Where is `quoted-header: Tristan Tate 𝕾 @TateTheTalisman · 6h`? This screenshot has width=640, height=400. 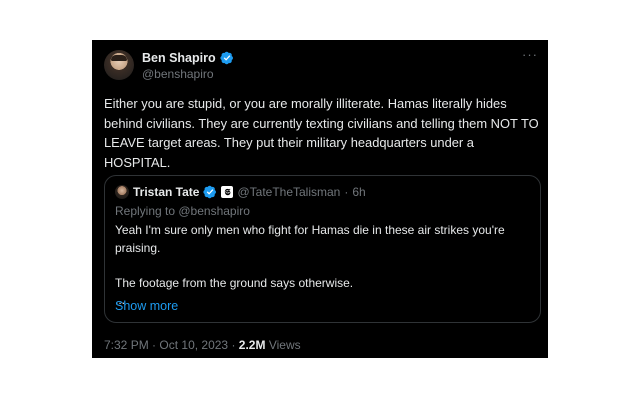 quoted-header: Tristan Tate 𝕾 @TateTheTalisman · 6h is located at coordinates (240, 192).